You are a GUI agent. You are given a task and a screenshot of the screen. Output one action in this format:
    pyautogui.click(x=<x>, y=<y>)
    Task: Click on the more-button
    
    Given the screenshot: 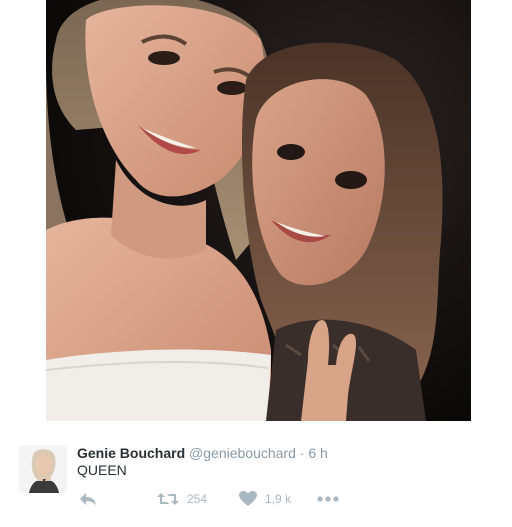 What is the action you would take?
    pyautogui.click(x=328, y=499)
    